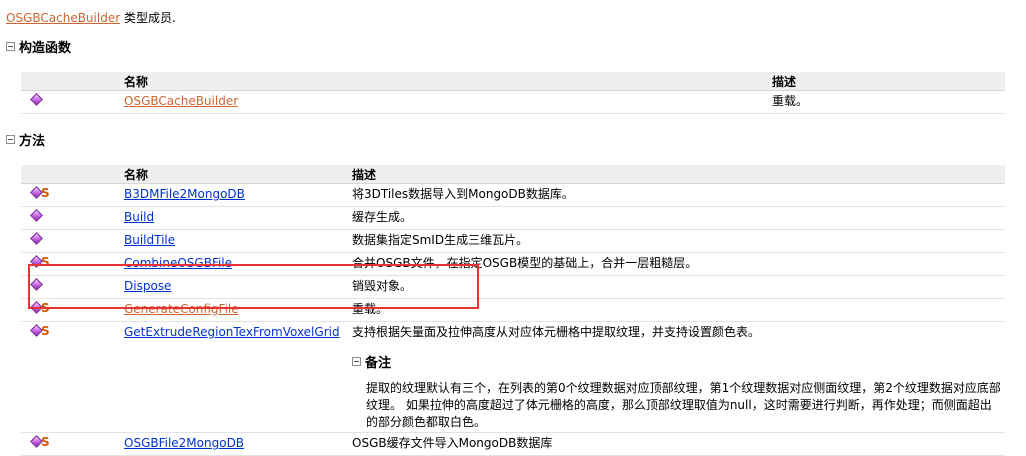 The image size is (1026, 456). I want to click on table-row: S GenerateConfigFile 重载。, so click(513, 310).